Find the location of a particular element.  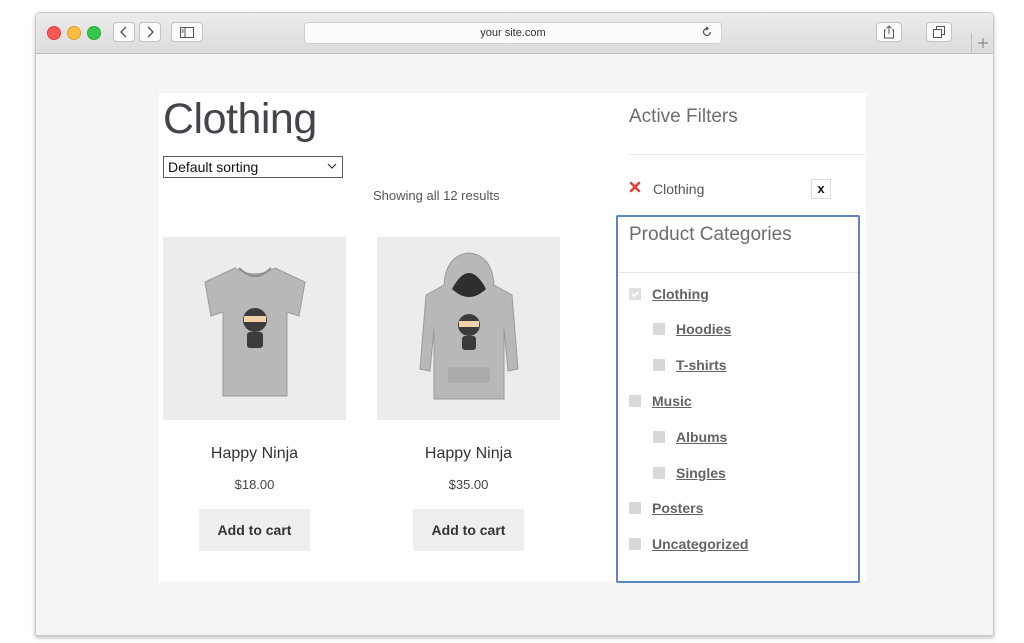

product-price: $35.00 is located at coordinates (468, 484).